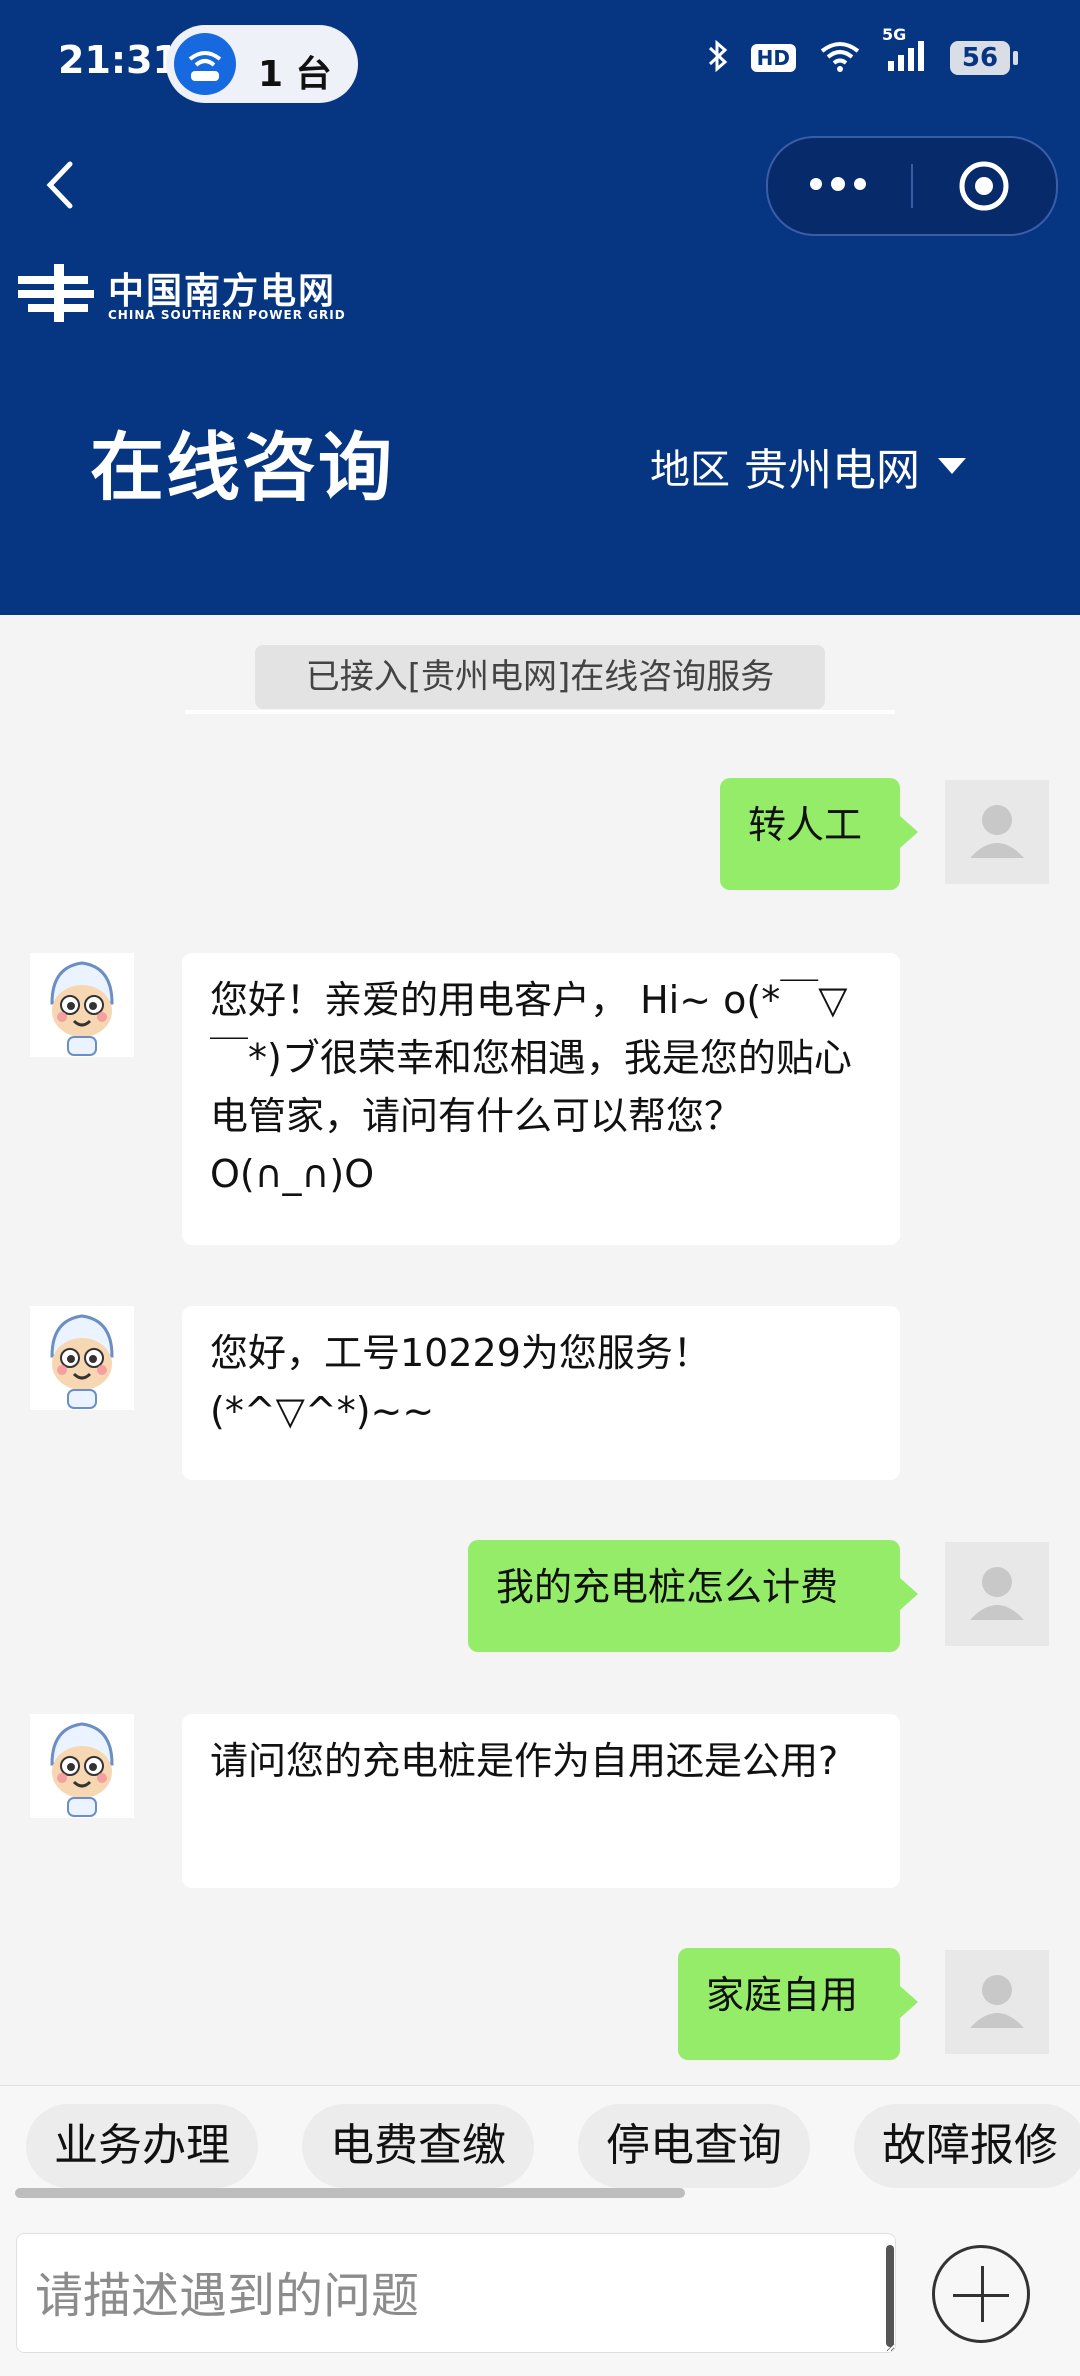  Describe the element at coordinates (984, 58) in the screenshot. I see `battery-icon: 56` at that location.